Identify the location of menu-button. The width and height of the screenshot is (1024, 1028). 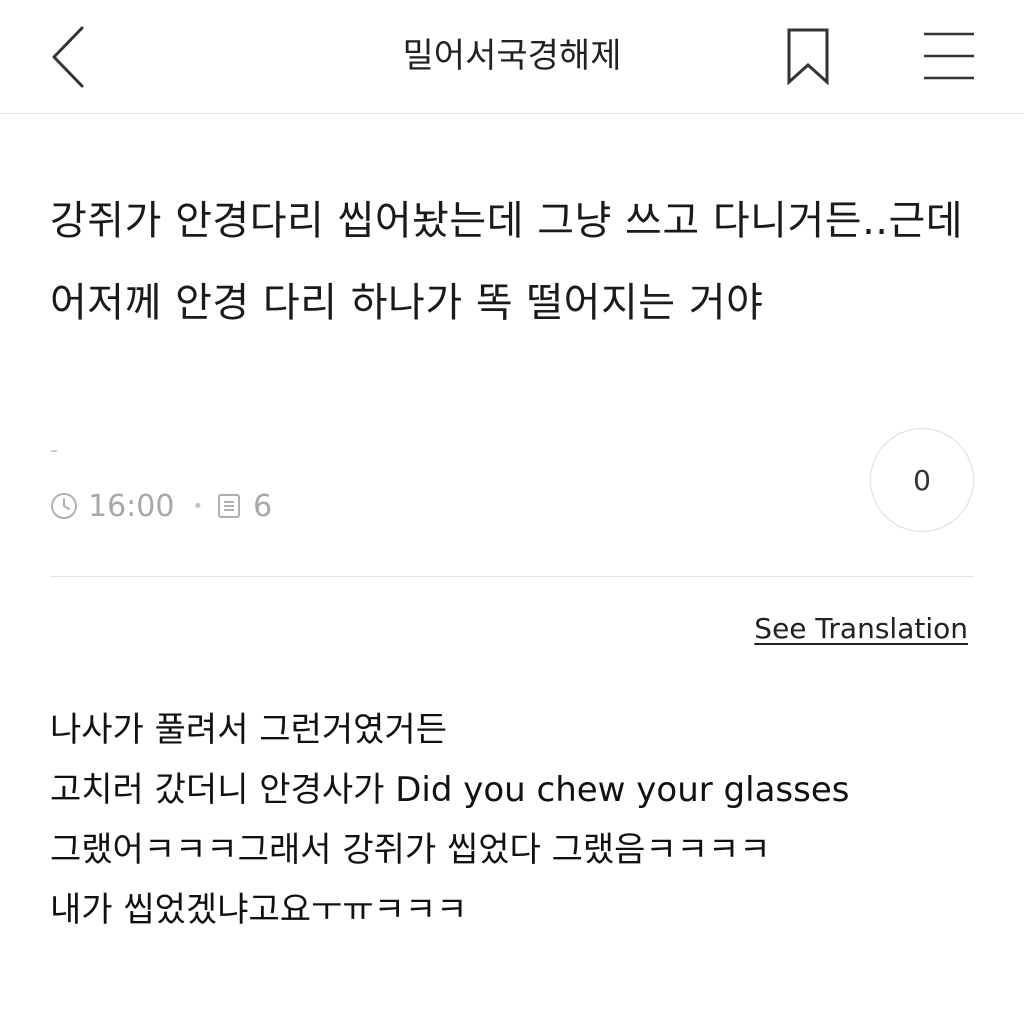
(948, 56).